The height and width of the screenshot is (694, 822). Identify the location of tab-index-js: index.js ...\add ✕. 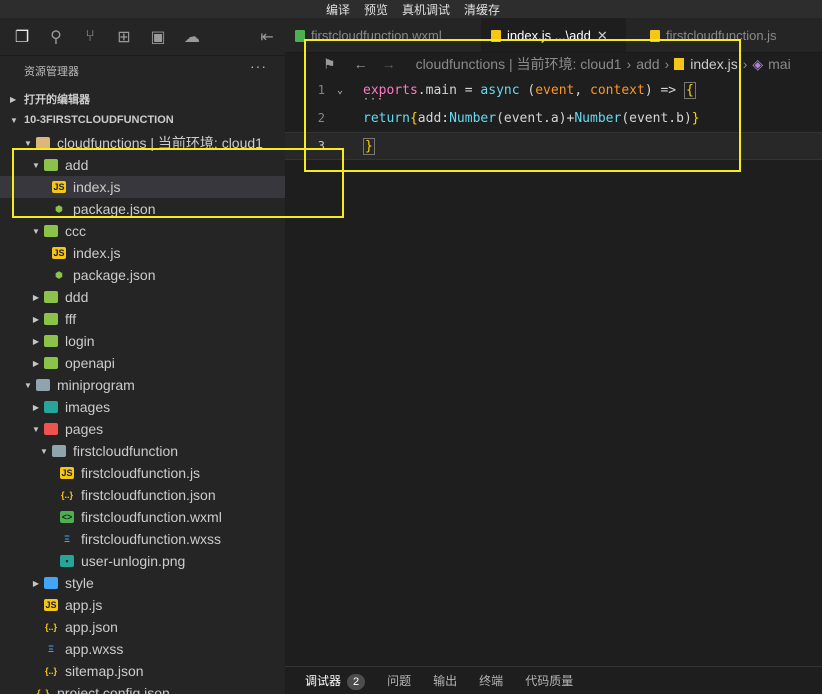
(553, 35).